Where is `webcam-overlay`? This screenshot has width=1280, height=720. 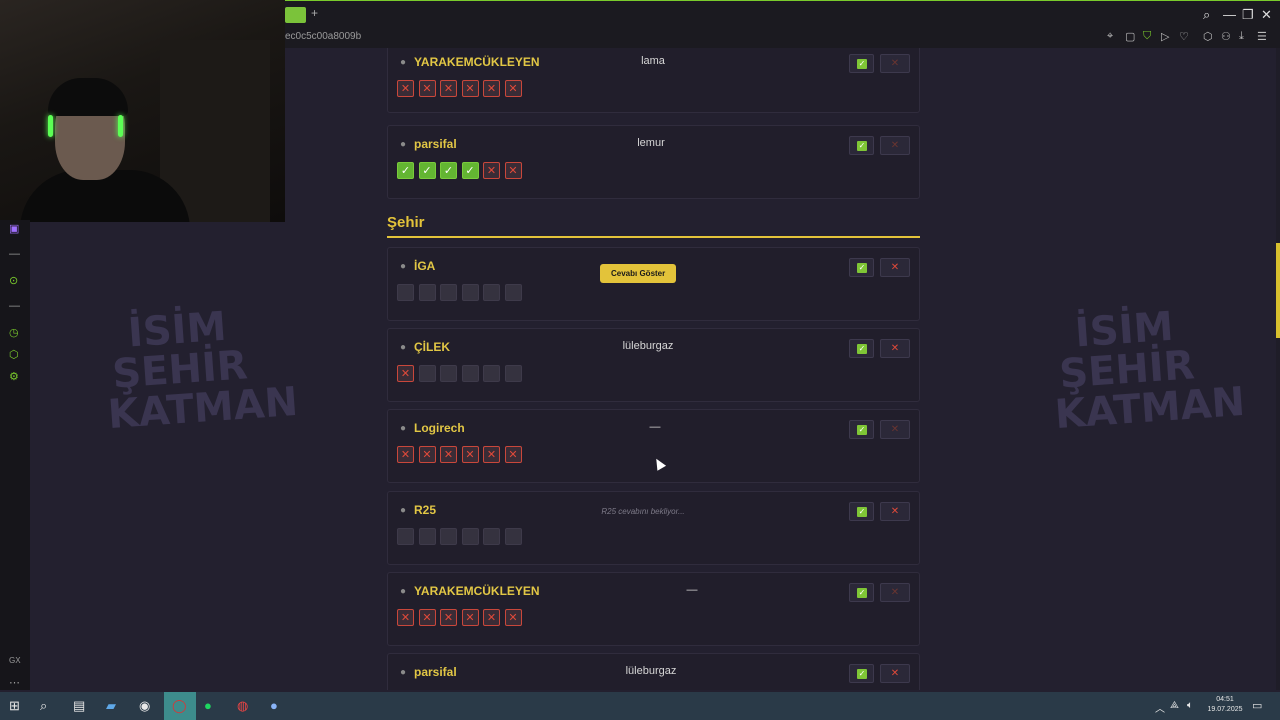 webcam-overlay is located at coordinates (142, 111).